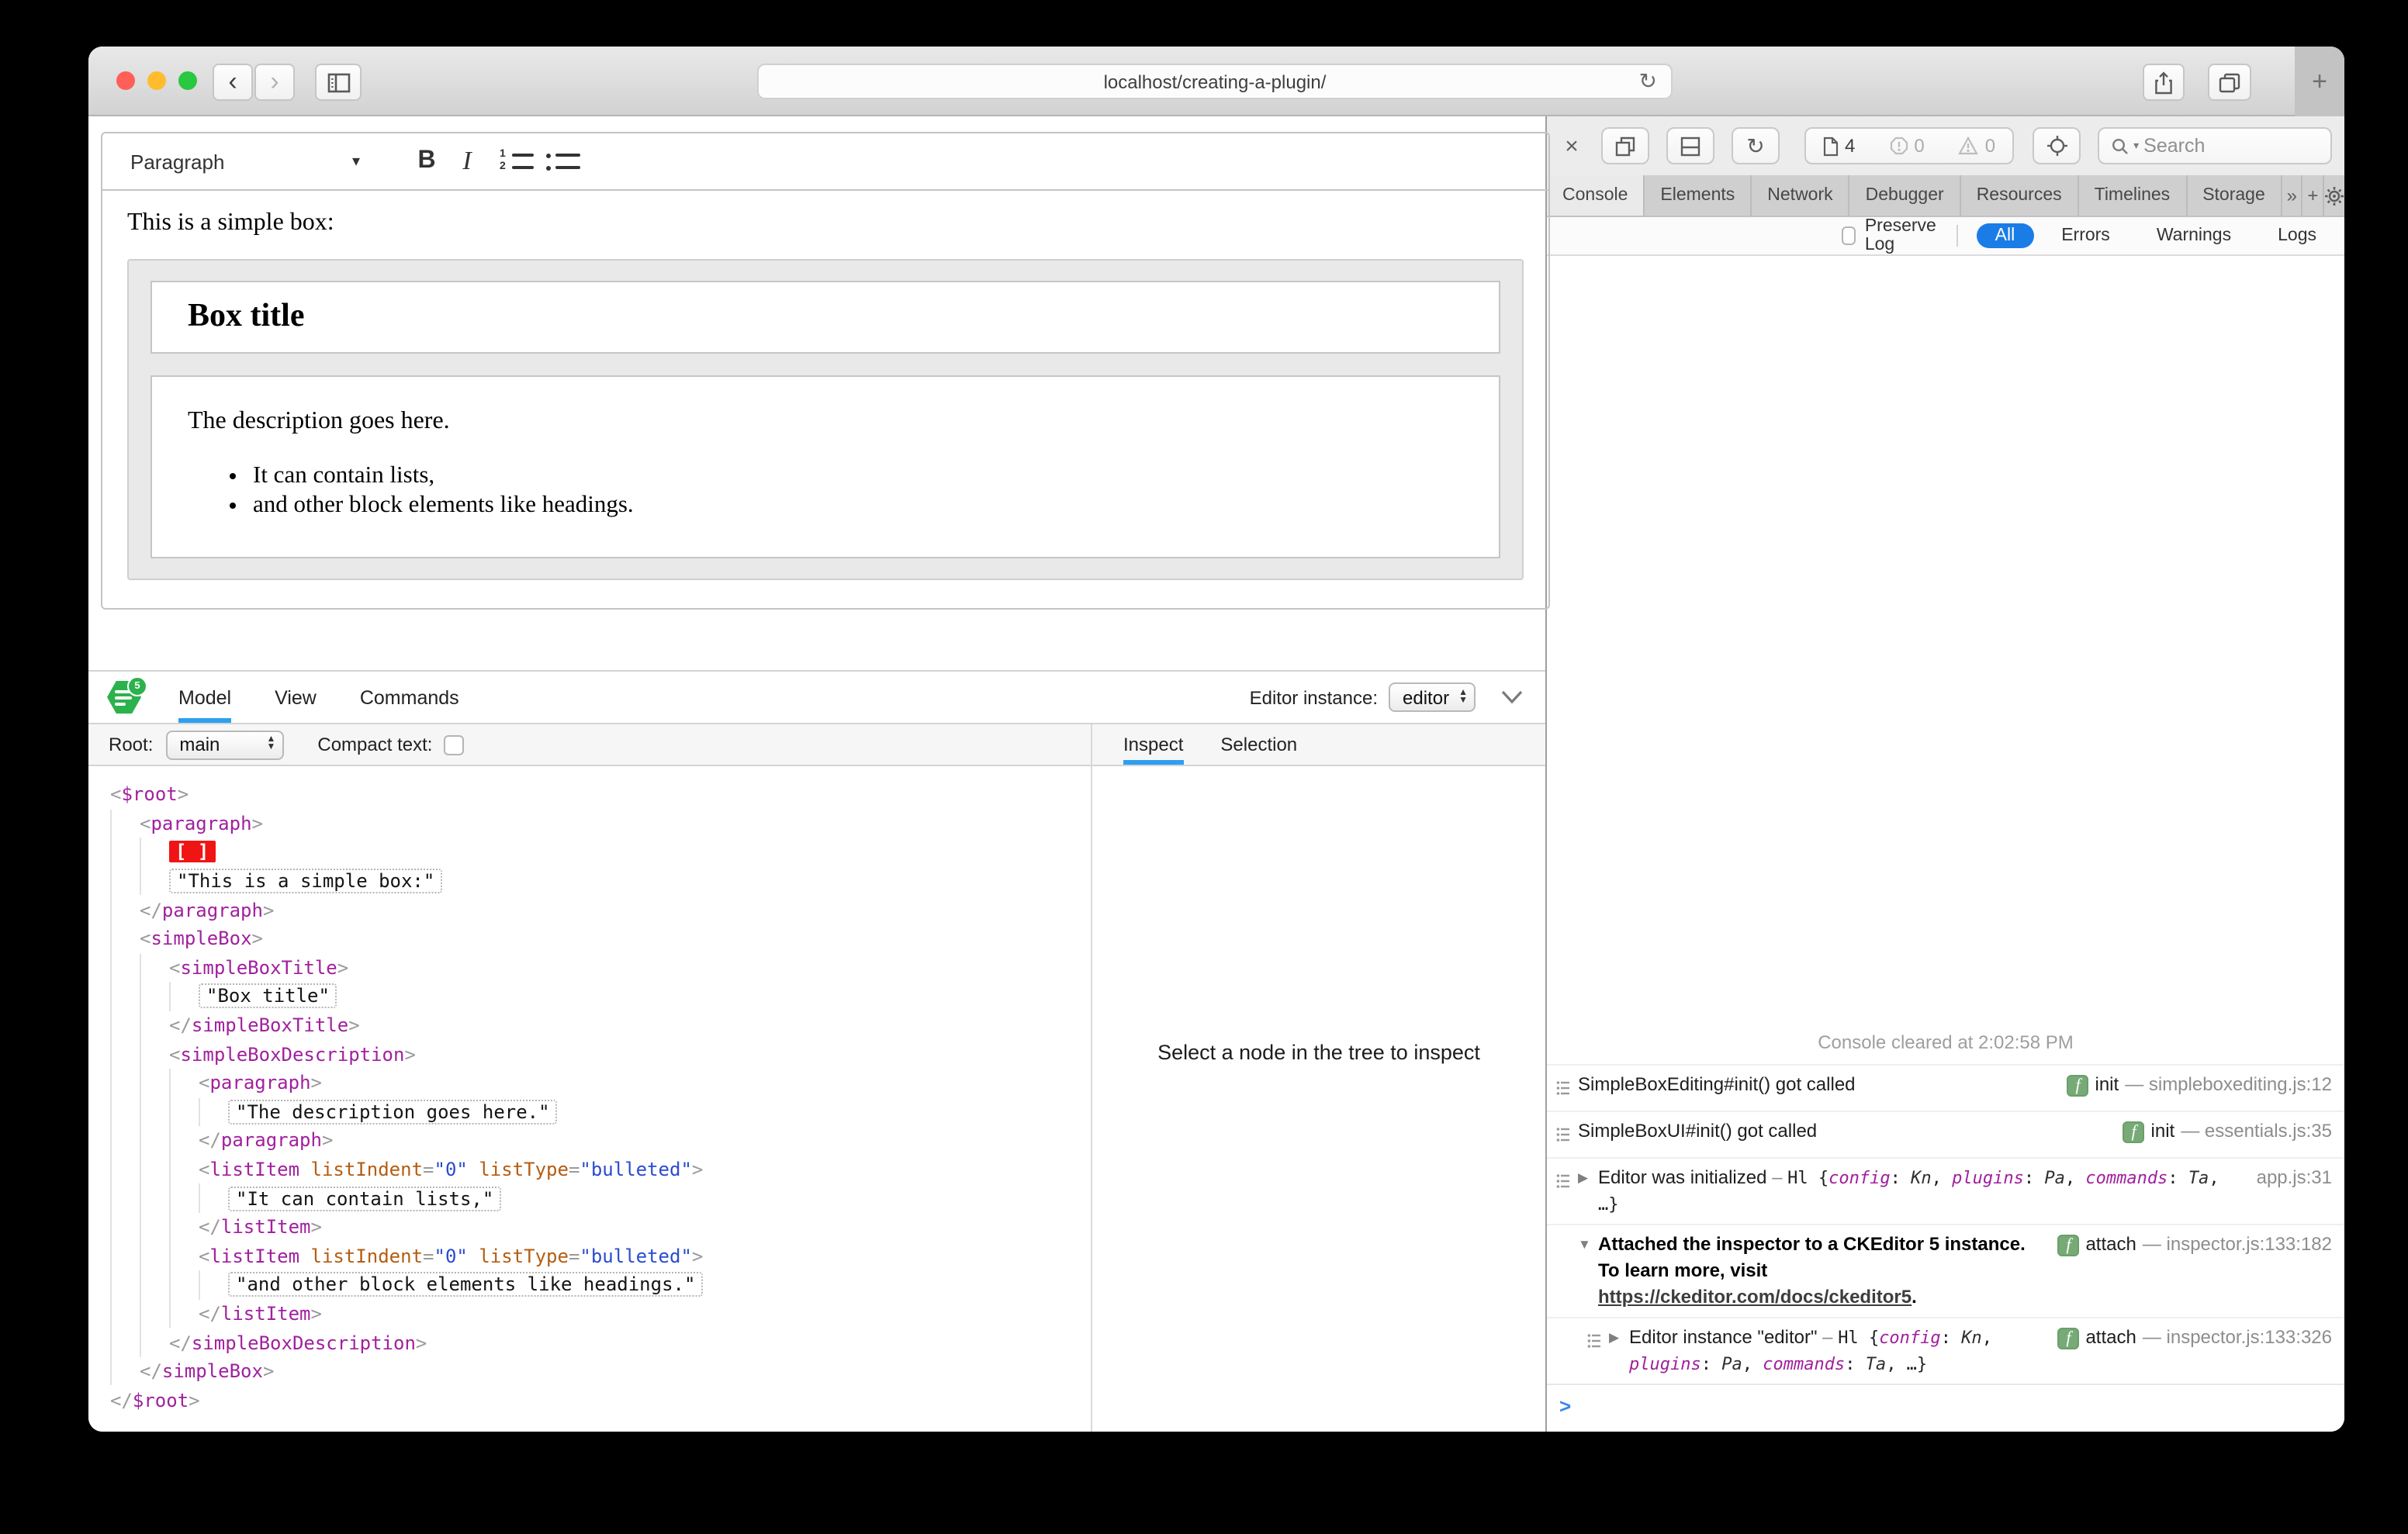 The image size is (2408, 1534). Describe the element at coordinates (1588, 1242) in the screenshot. I see `disclosure-triangle-icon: ▼` at that location.